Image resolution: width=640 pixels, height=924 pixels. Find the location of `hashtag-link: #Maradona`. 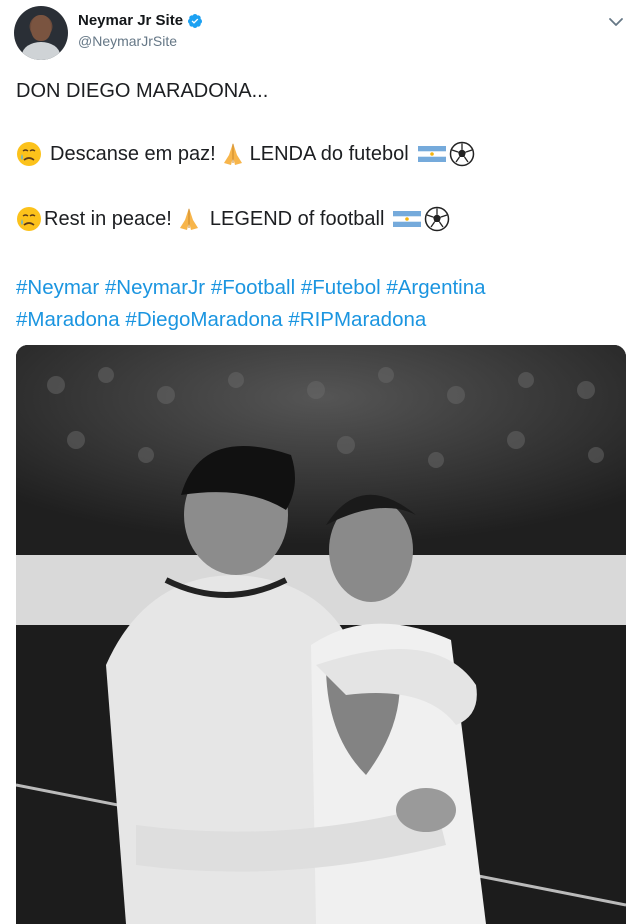

hashtag-link: #Maradona is located at coordinates (68, 319).